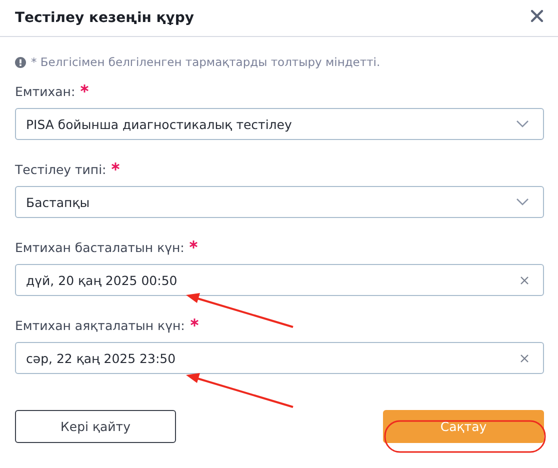  I want to click on date-field: сәр, 22 қаң 2025 23:50, so click(279, 358).